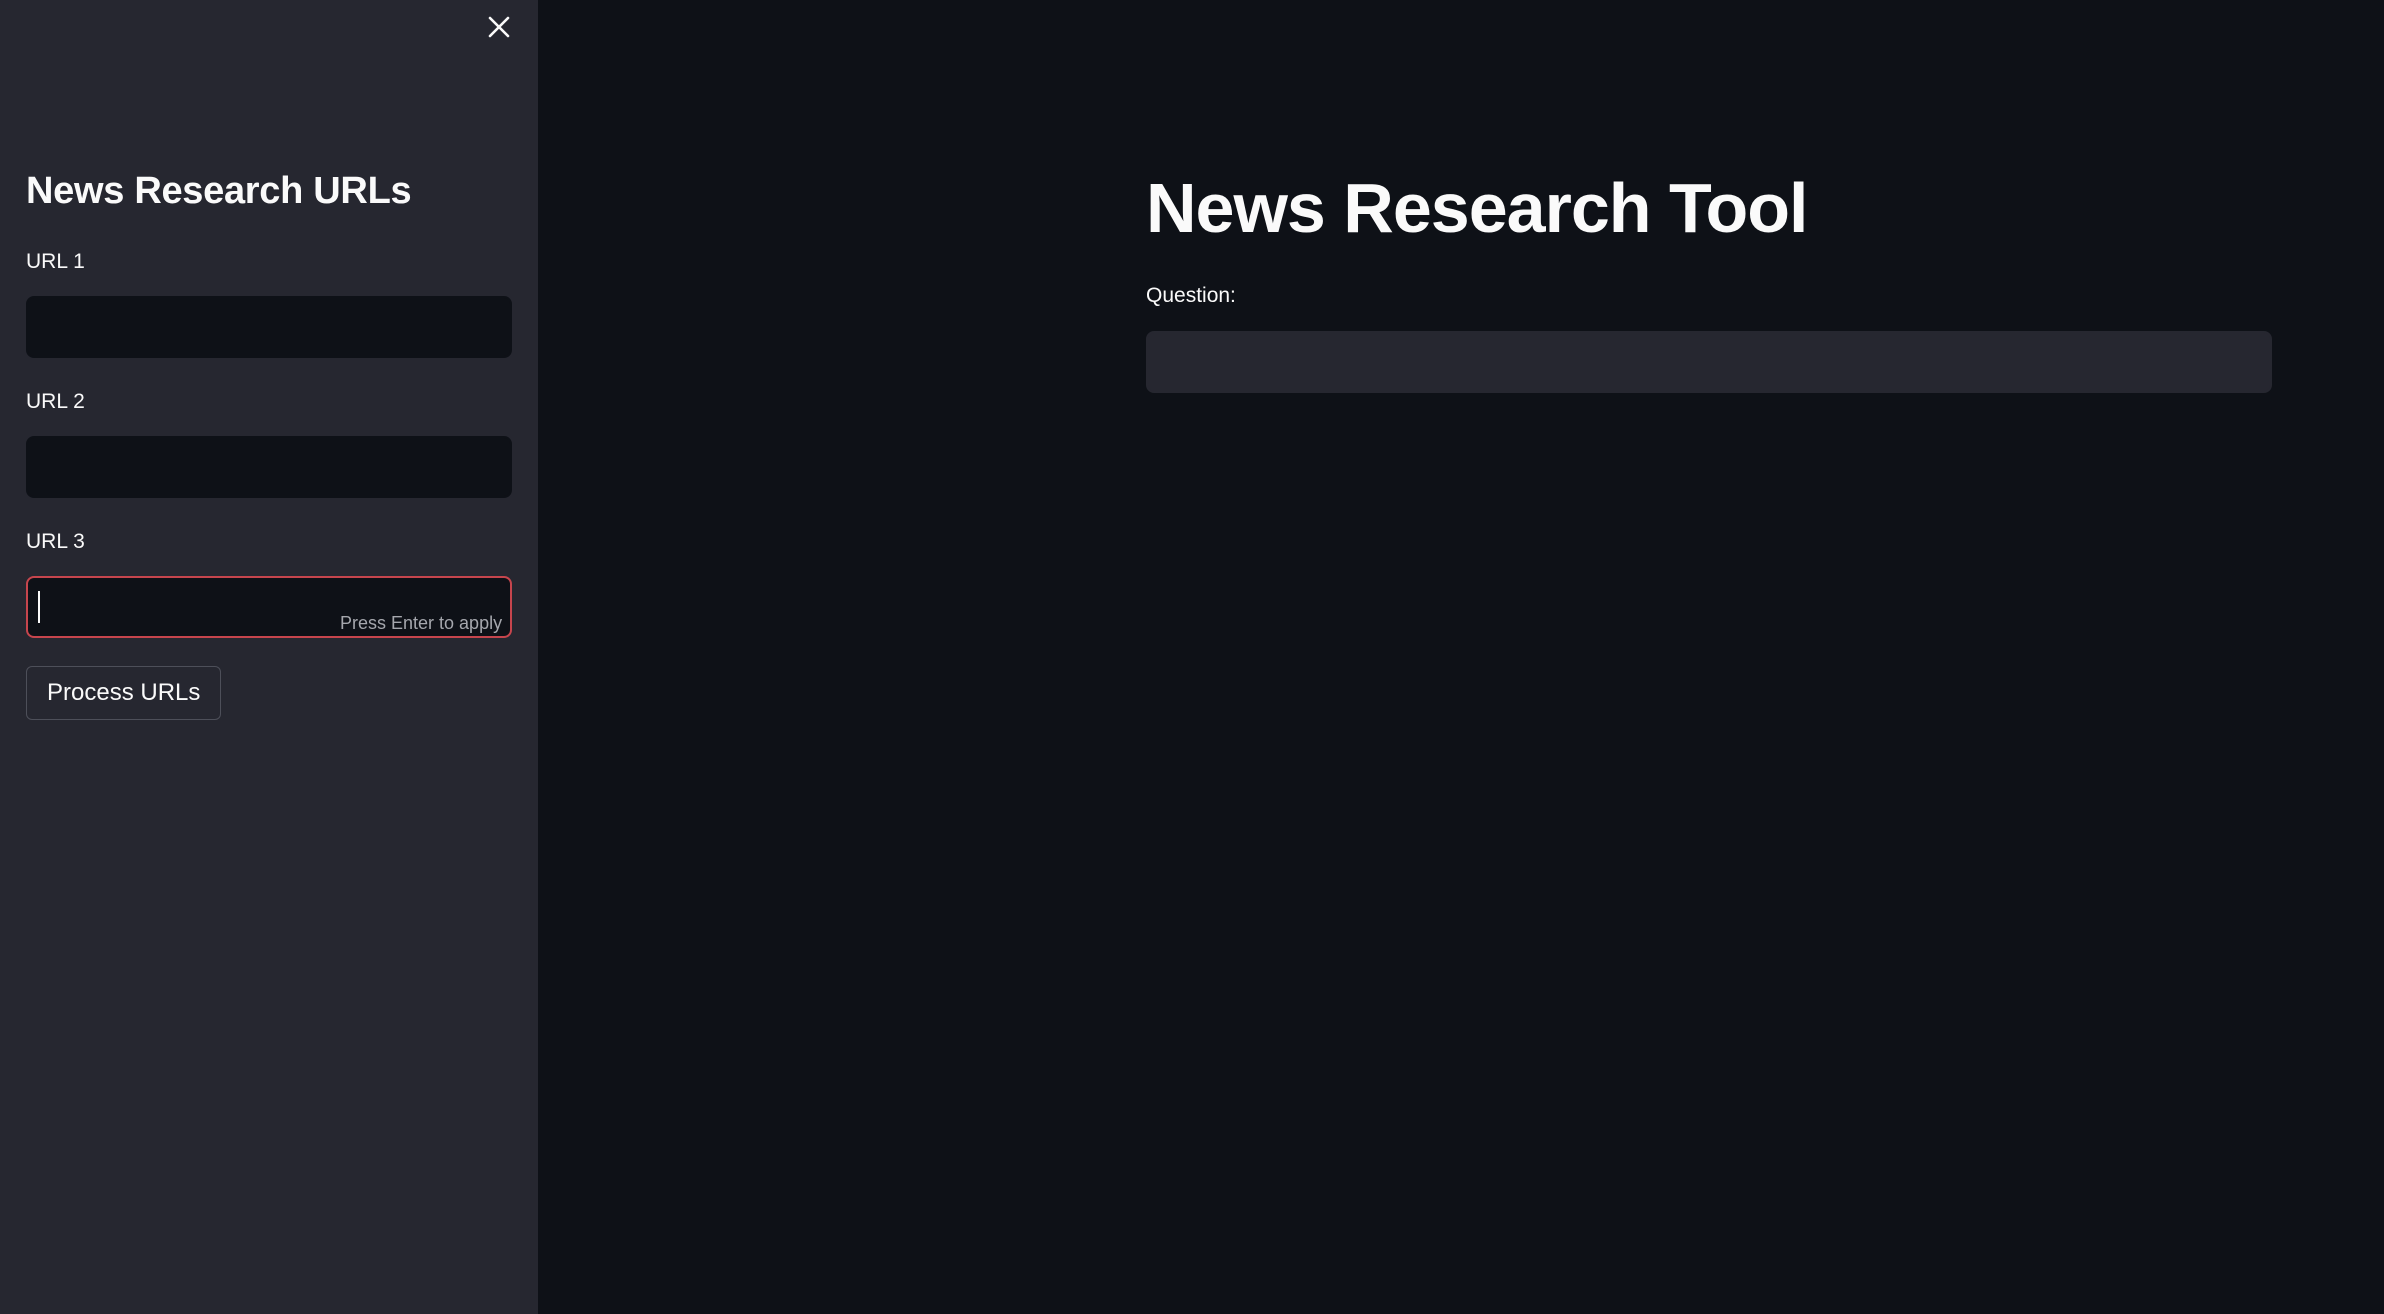 Image resolution: width=2384 pixels, height=1314 pixels. Describe the element at coordinates (55, 541) in the screenshot. I see `url-3-label: URL 3` at that location.